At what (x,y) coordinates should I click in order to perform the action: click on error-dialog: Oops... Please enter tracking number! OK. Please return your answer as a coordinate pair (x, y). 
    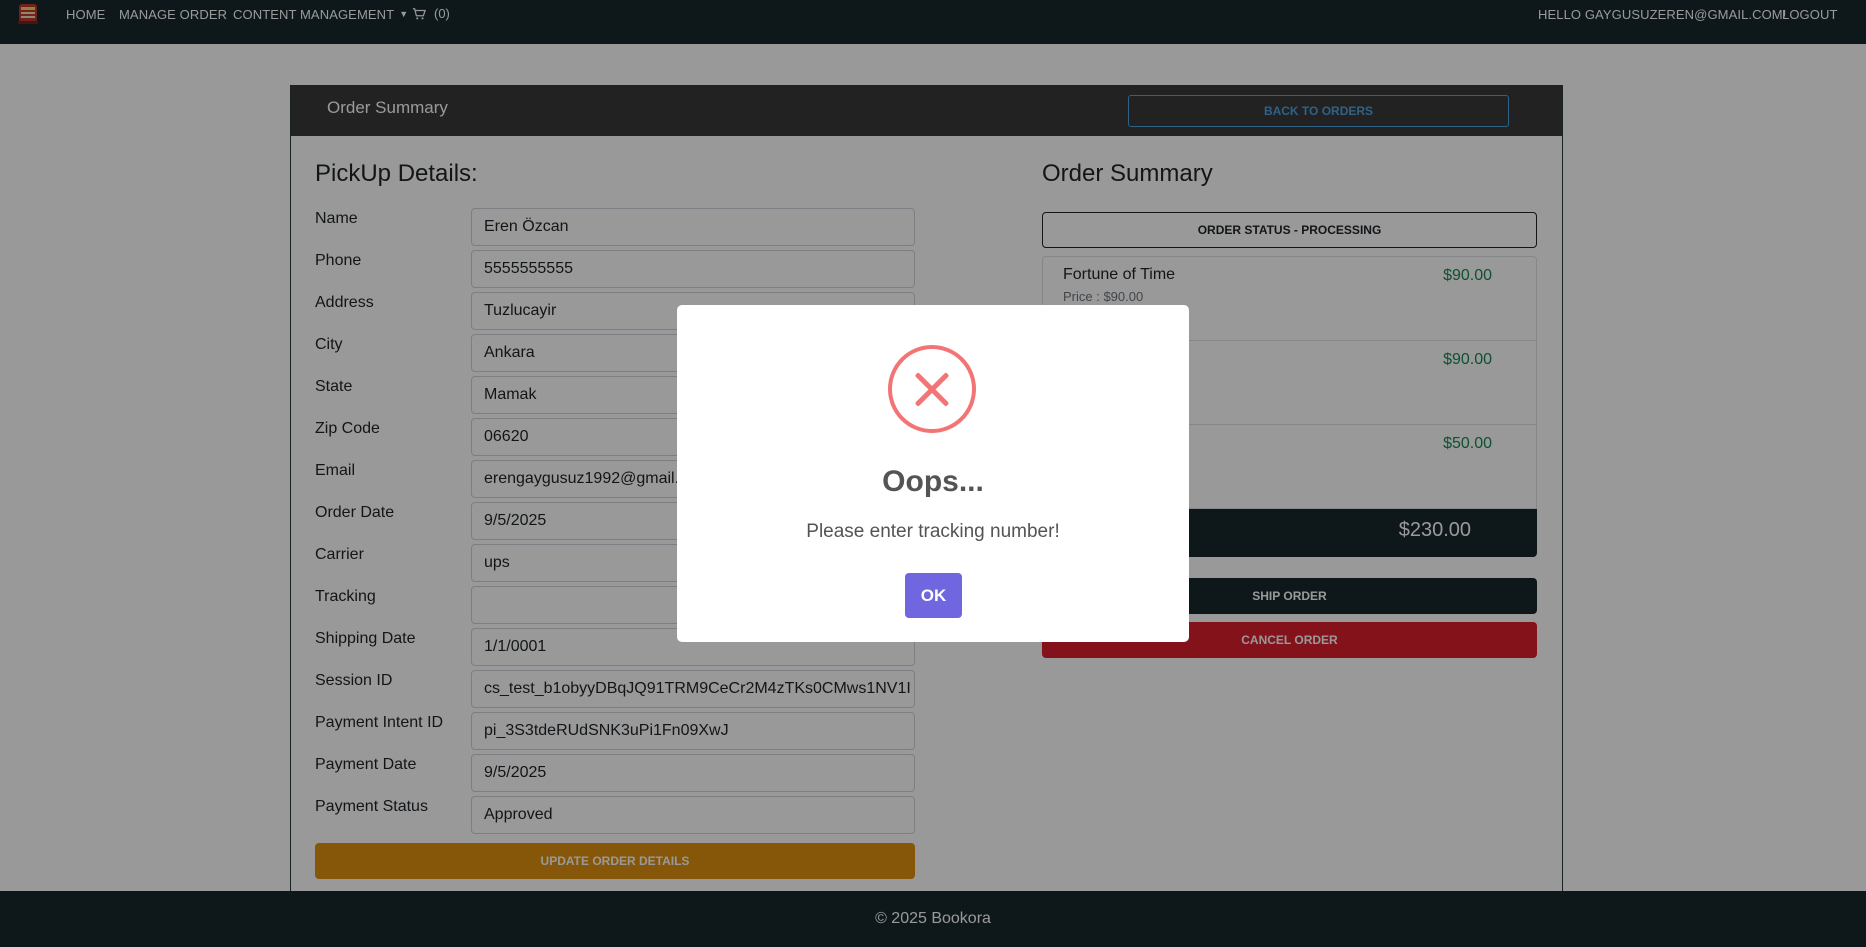
    Looking at the image, I should click on (933, 473).